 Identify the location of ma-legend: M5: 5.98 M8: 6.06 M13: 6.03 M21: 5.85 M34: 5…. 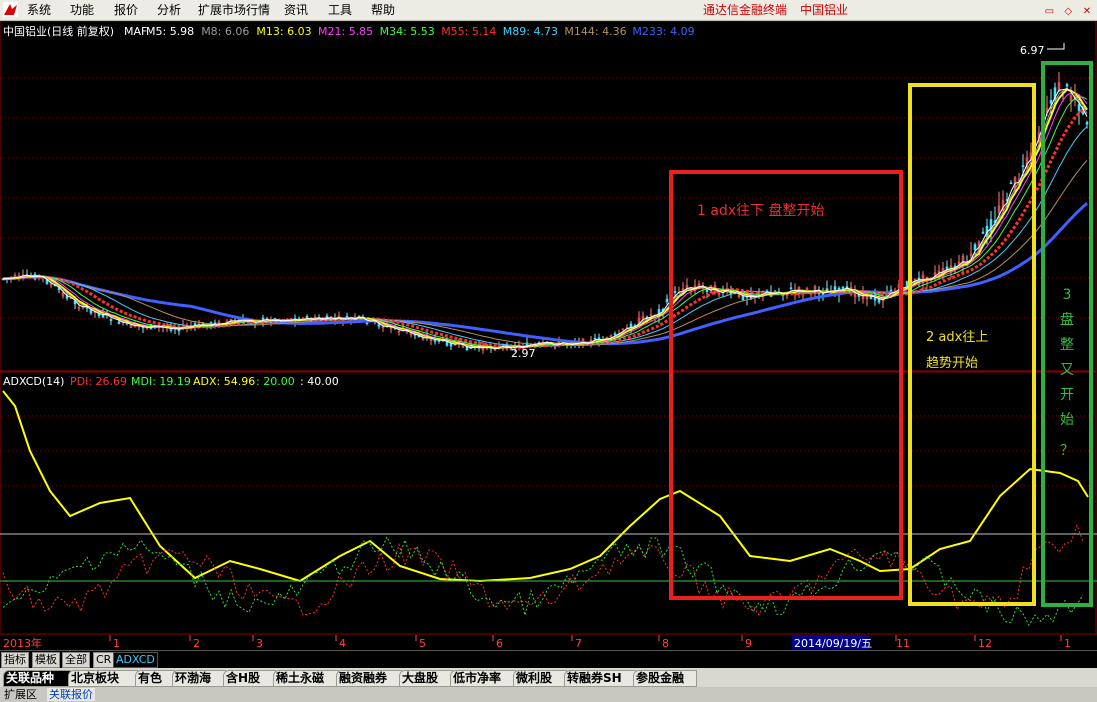
(420, 31).